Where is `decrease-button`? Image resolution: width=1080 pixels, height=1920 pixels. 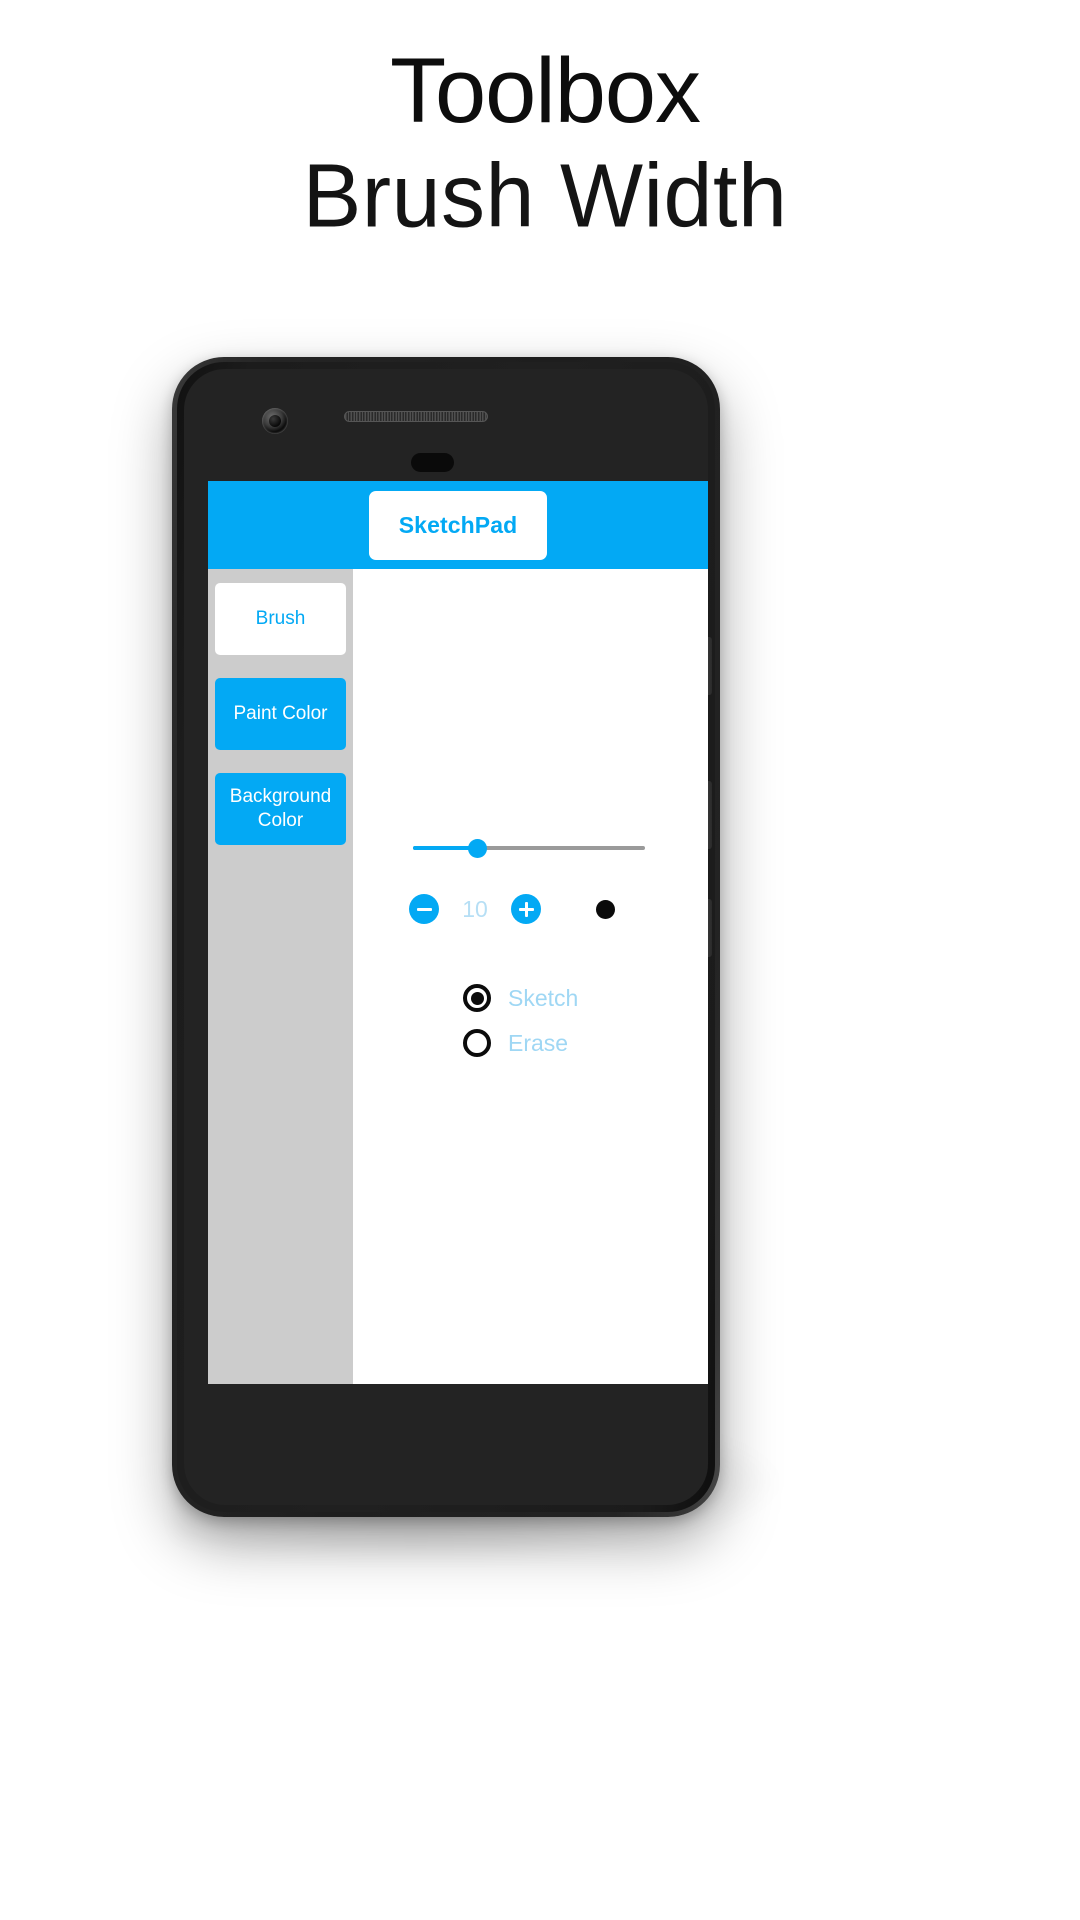 decrease-button is located at coordinates (424, 909).